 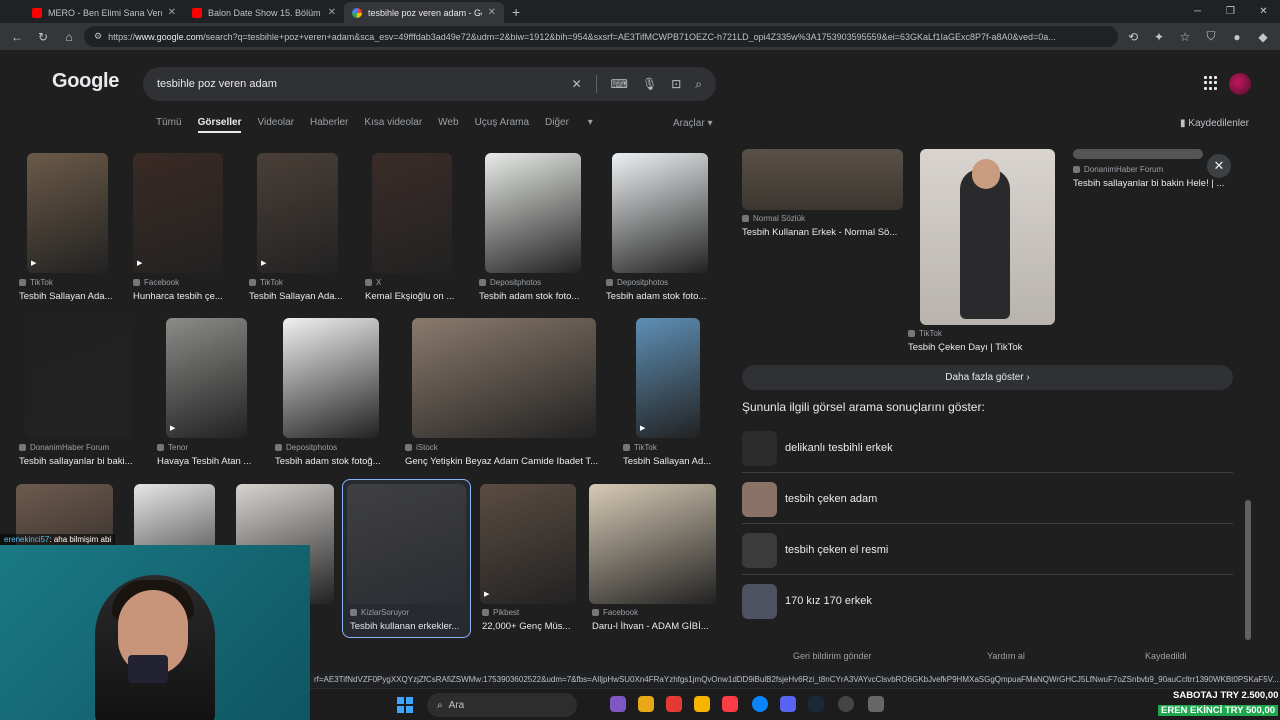 I want to click on home-icon: ⌂, so click(x=69, y=37).